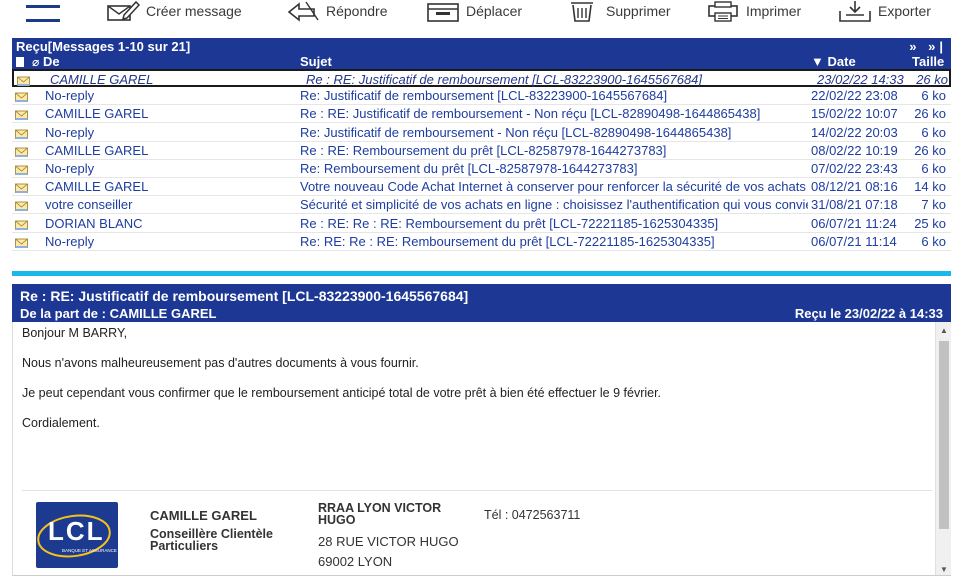 The image size is (963, 585). What do you see at coordinates (494, 11) in the screenshot?
I see `move-label: Déplacer` at bounding box center [494, 11].